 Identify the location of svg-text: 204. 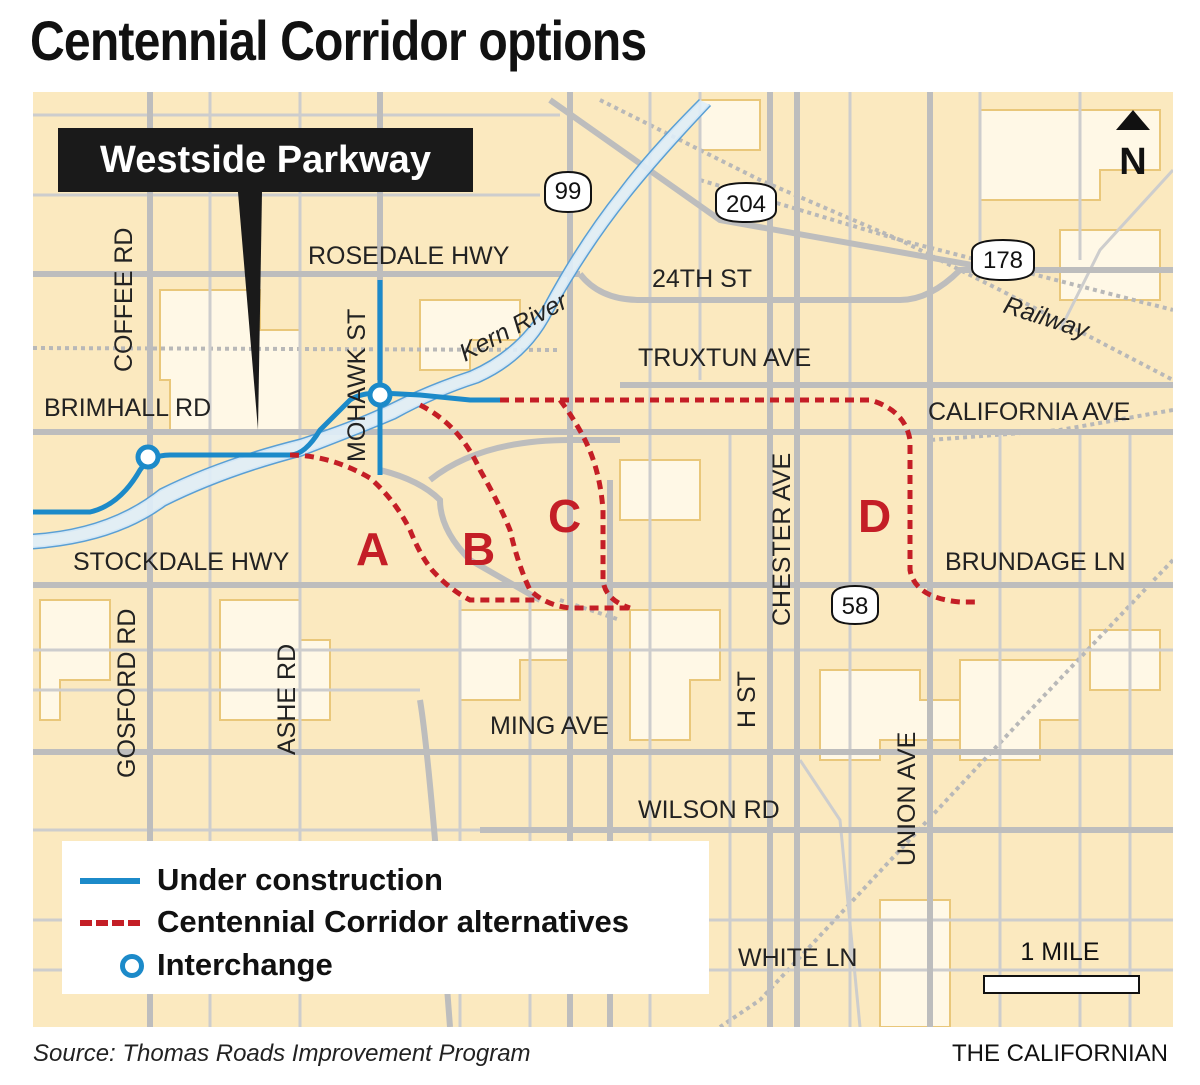
(746, 204).